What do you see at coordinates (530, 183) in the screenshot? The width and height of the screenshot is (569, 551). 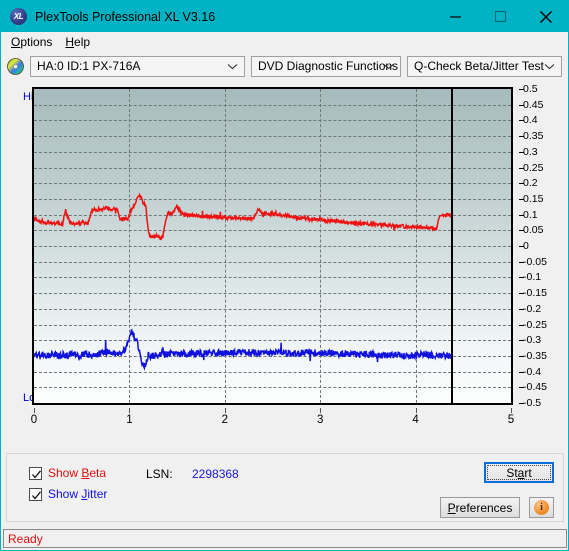 I see `y-tick-label: 0.2` at bounding box center [530, 183].